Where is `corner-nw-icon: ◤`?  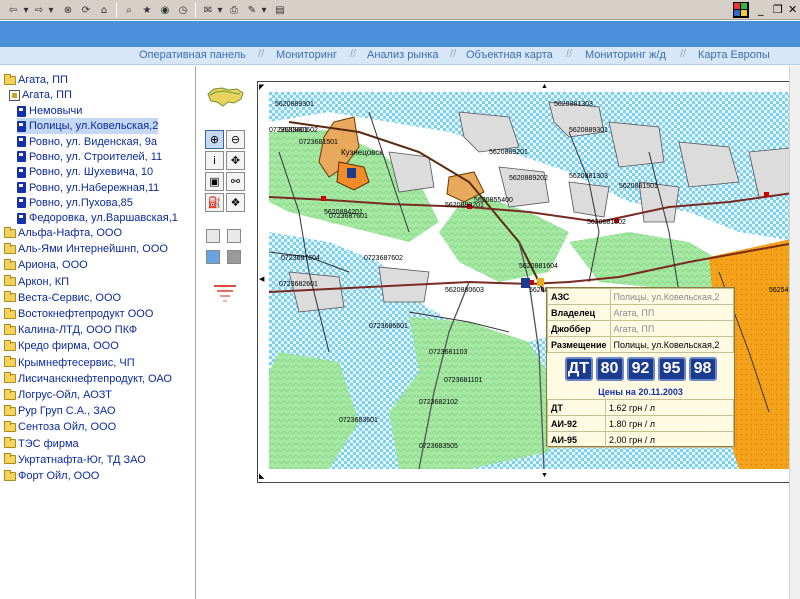
corner-nw-icon: ◤ is located at coordinates (261, 87).